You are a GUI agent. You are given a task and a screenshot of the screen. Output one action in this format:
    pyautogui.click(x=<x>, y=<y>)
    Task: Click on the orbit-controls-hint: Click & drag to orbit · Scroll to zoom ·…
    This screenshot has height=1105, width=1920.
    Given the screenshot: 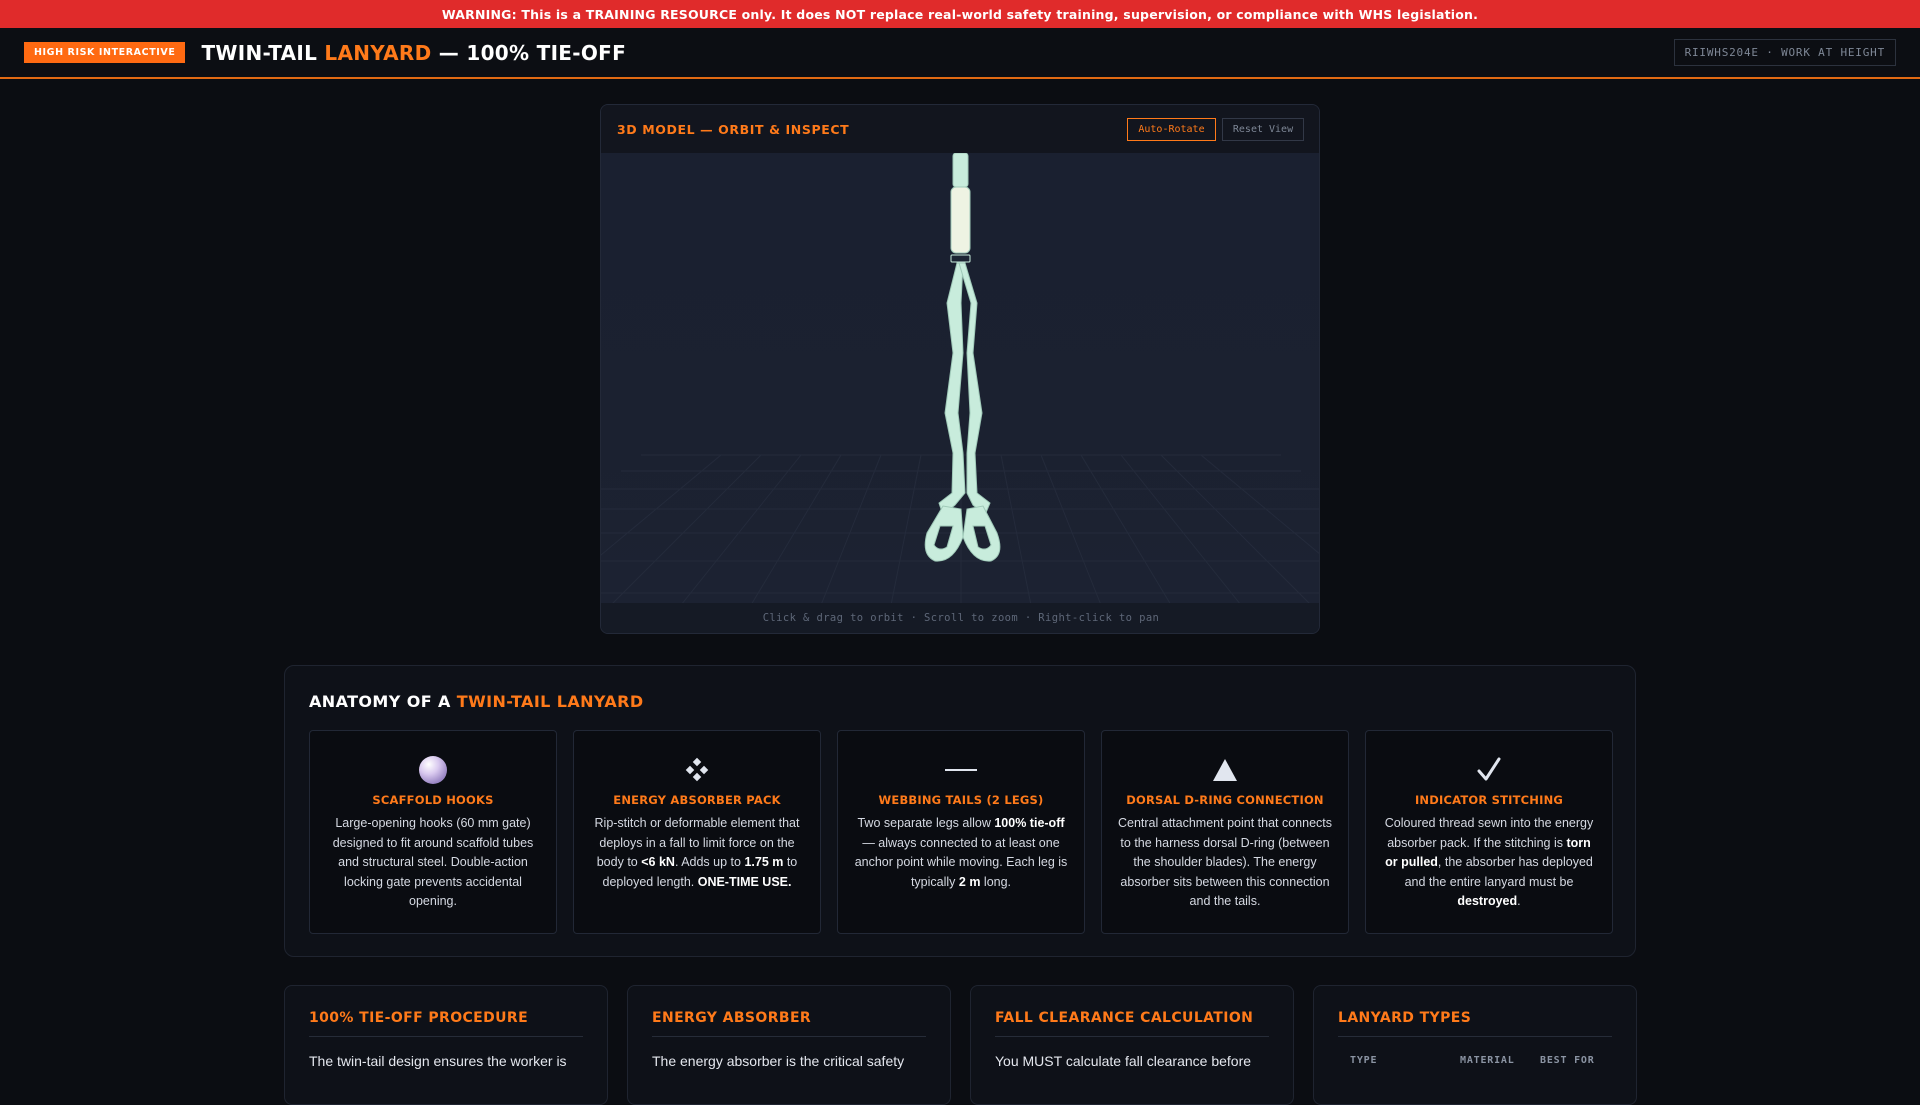 What is the action you would take?
    pyautogui.click(x=960, y=618)
    